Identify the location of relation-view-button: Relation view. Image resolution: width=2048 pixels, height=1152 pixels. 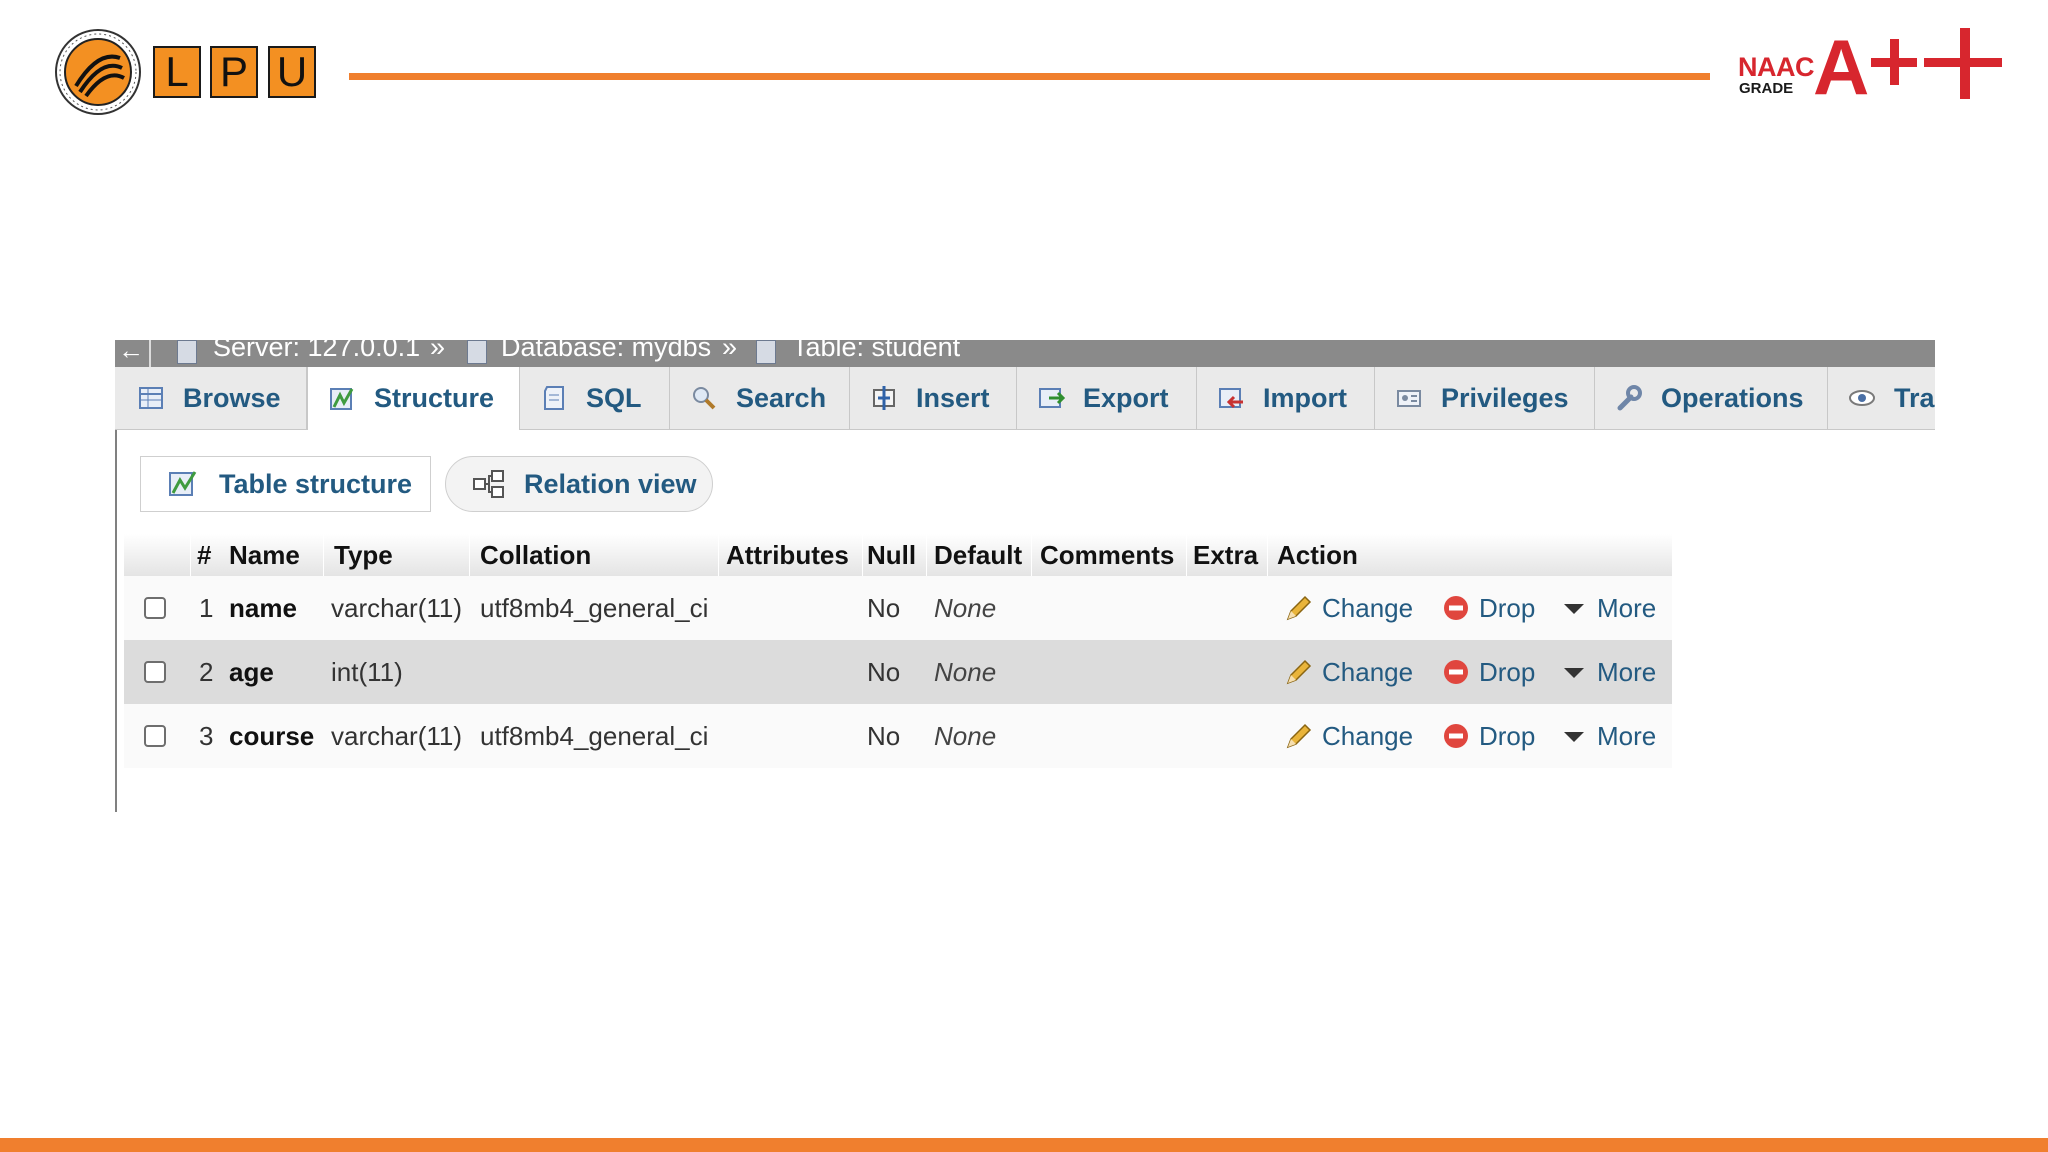
(579, 484).